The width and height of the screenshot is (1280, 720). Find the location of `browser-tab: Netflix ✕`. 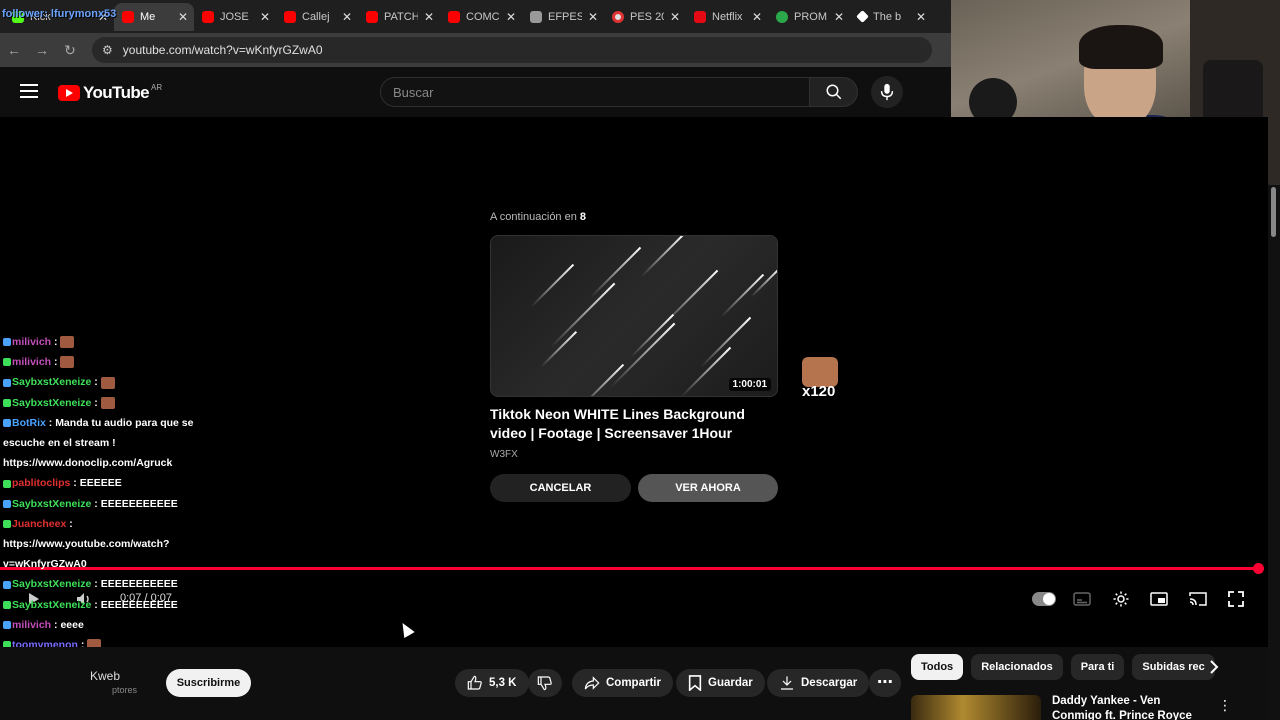

browser-tab: Netflix ✕ is located at coordinates (727, 17).